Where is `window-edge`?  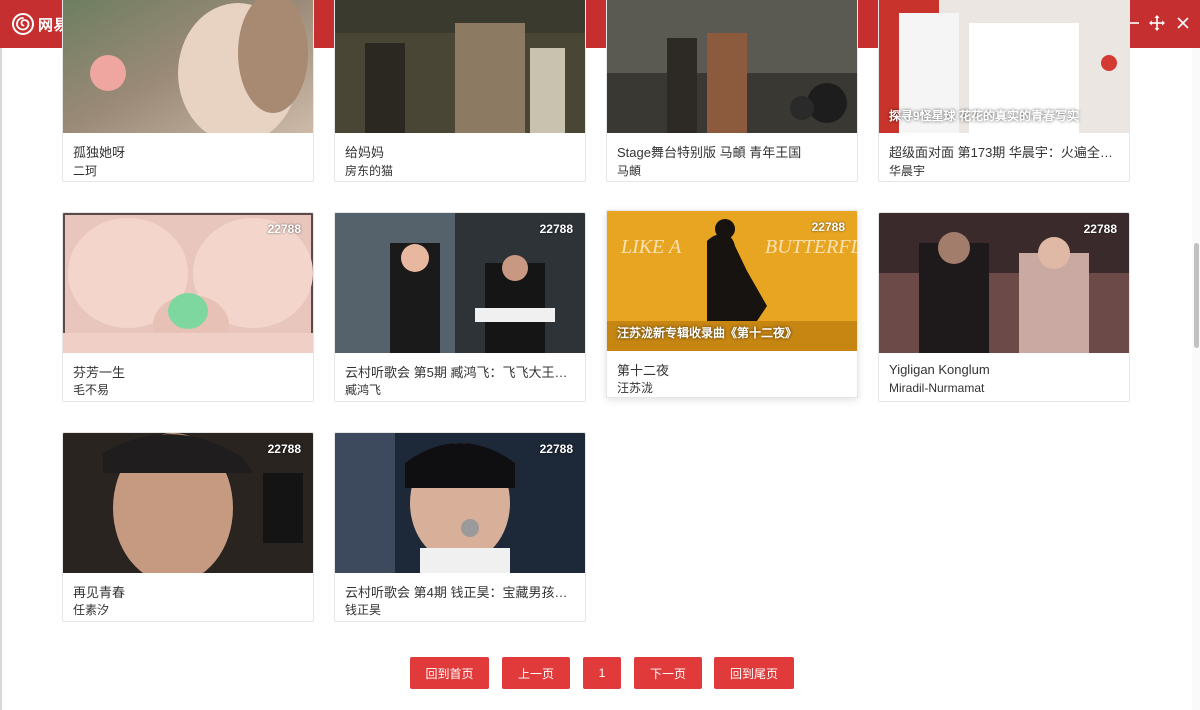
window-edge is located at coordinates (1, 379).